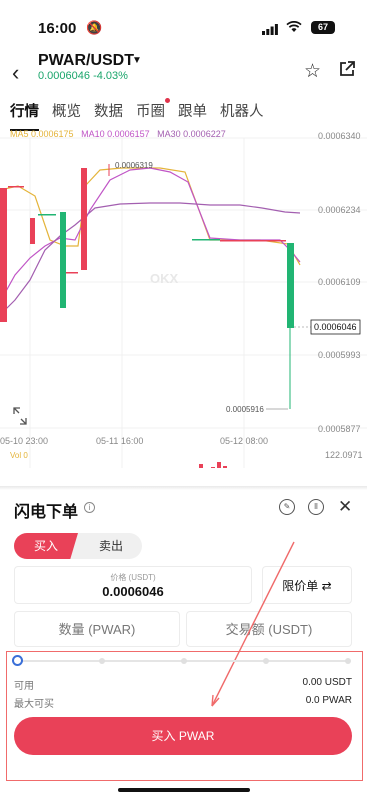 This screenshot has width=367, height=800. I want to click on buy-button: 买入 PWAR, so click(183, 736).